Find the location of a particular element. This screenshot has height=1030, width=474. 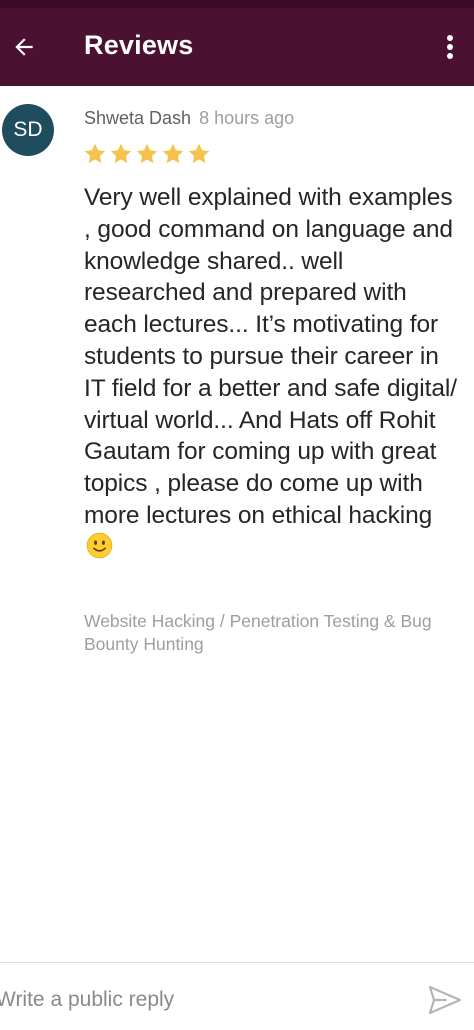

send-icon is located at coordinates (445, 1000).